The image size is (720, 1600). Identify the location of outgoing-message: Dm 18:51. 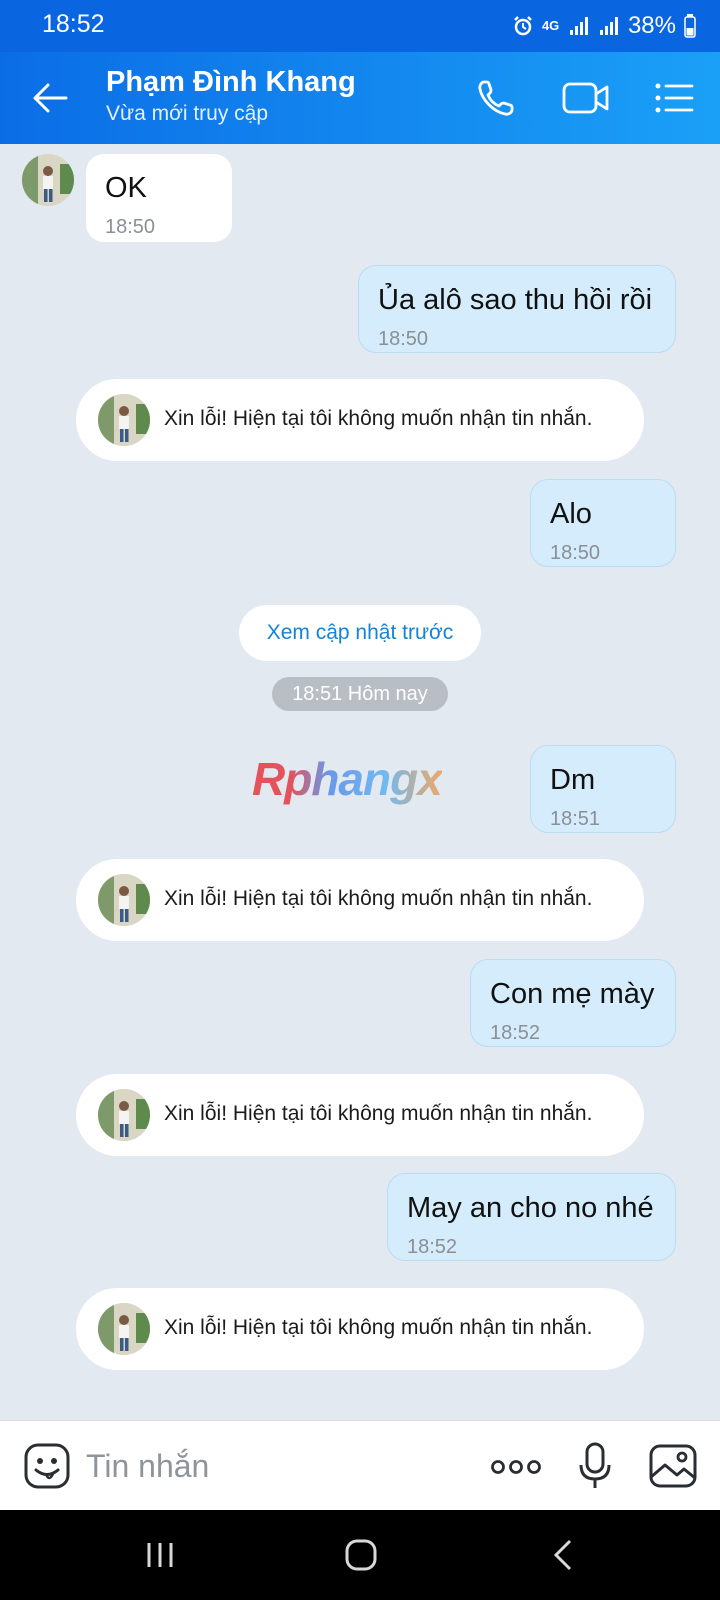
(603, 789).